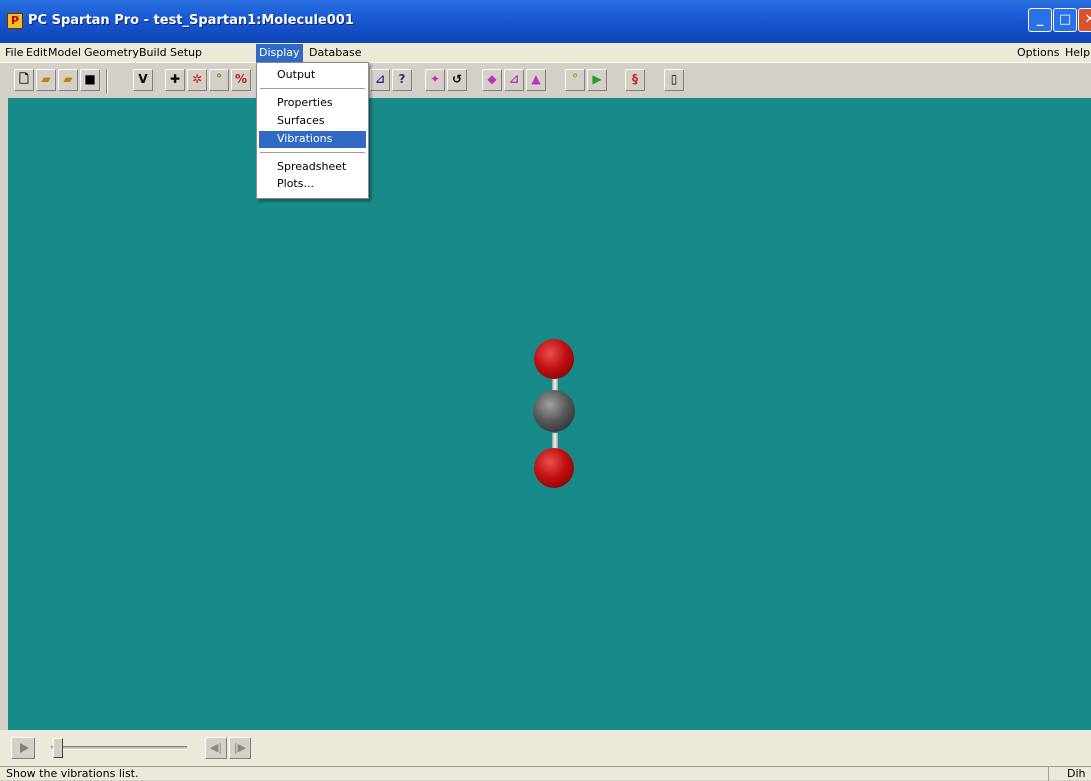  I want to click on status-bar: Show the vibrations list. Dih, so click(545, 773).